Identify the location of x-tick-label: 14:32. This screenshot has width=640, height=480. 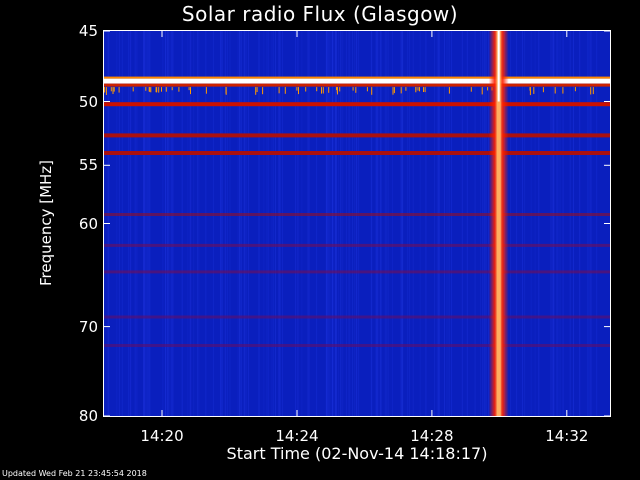
(567, 436).